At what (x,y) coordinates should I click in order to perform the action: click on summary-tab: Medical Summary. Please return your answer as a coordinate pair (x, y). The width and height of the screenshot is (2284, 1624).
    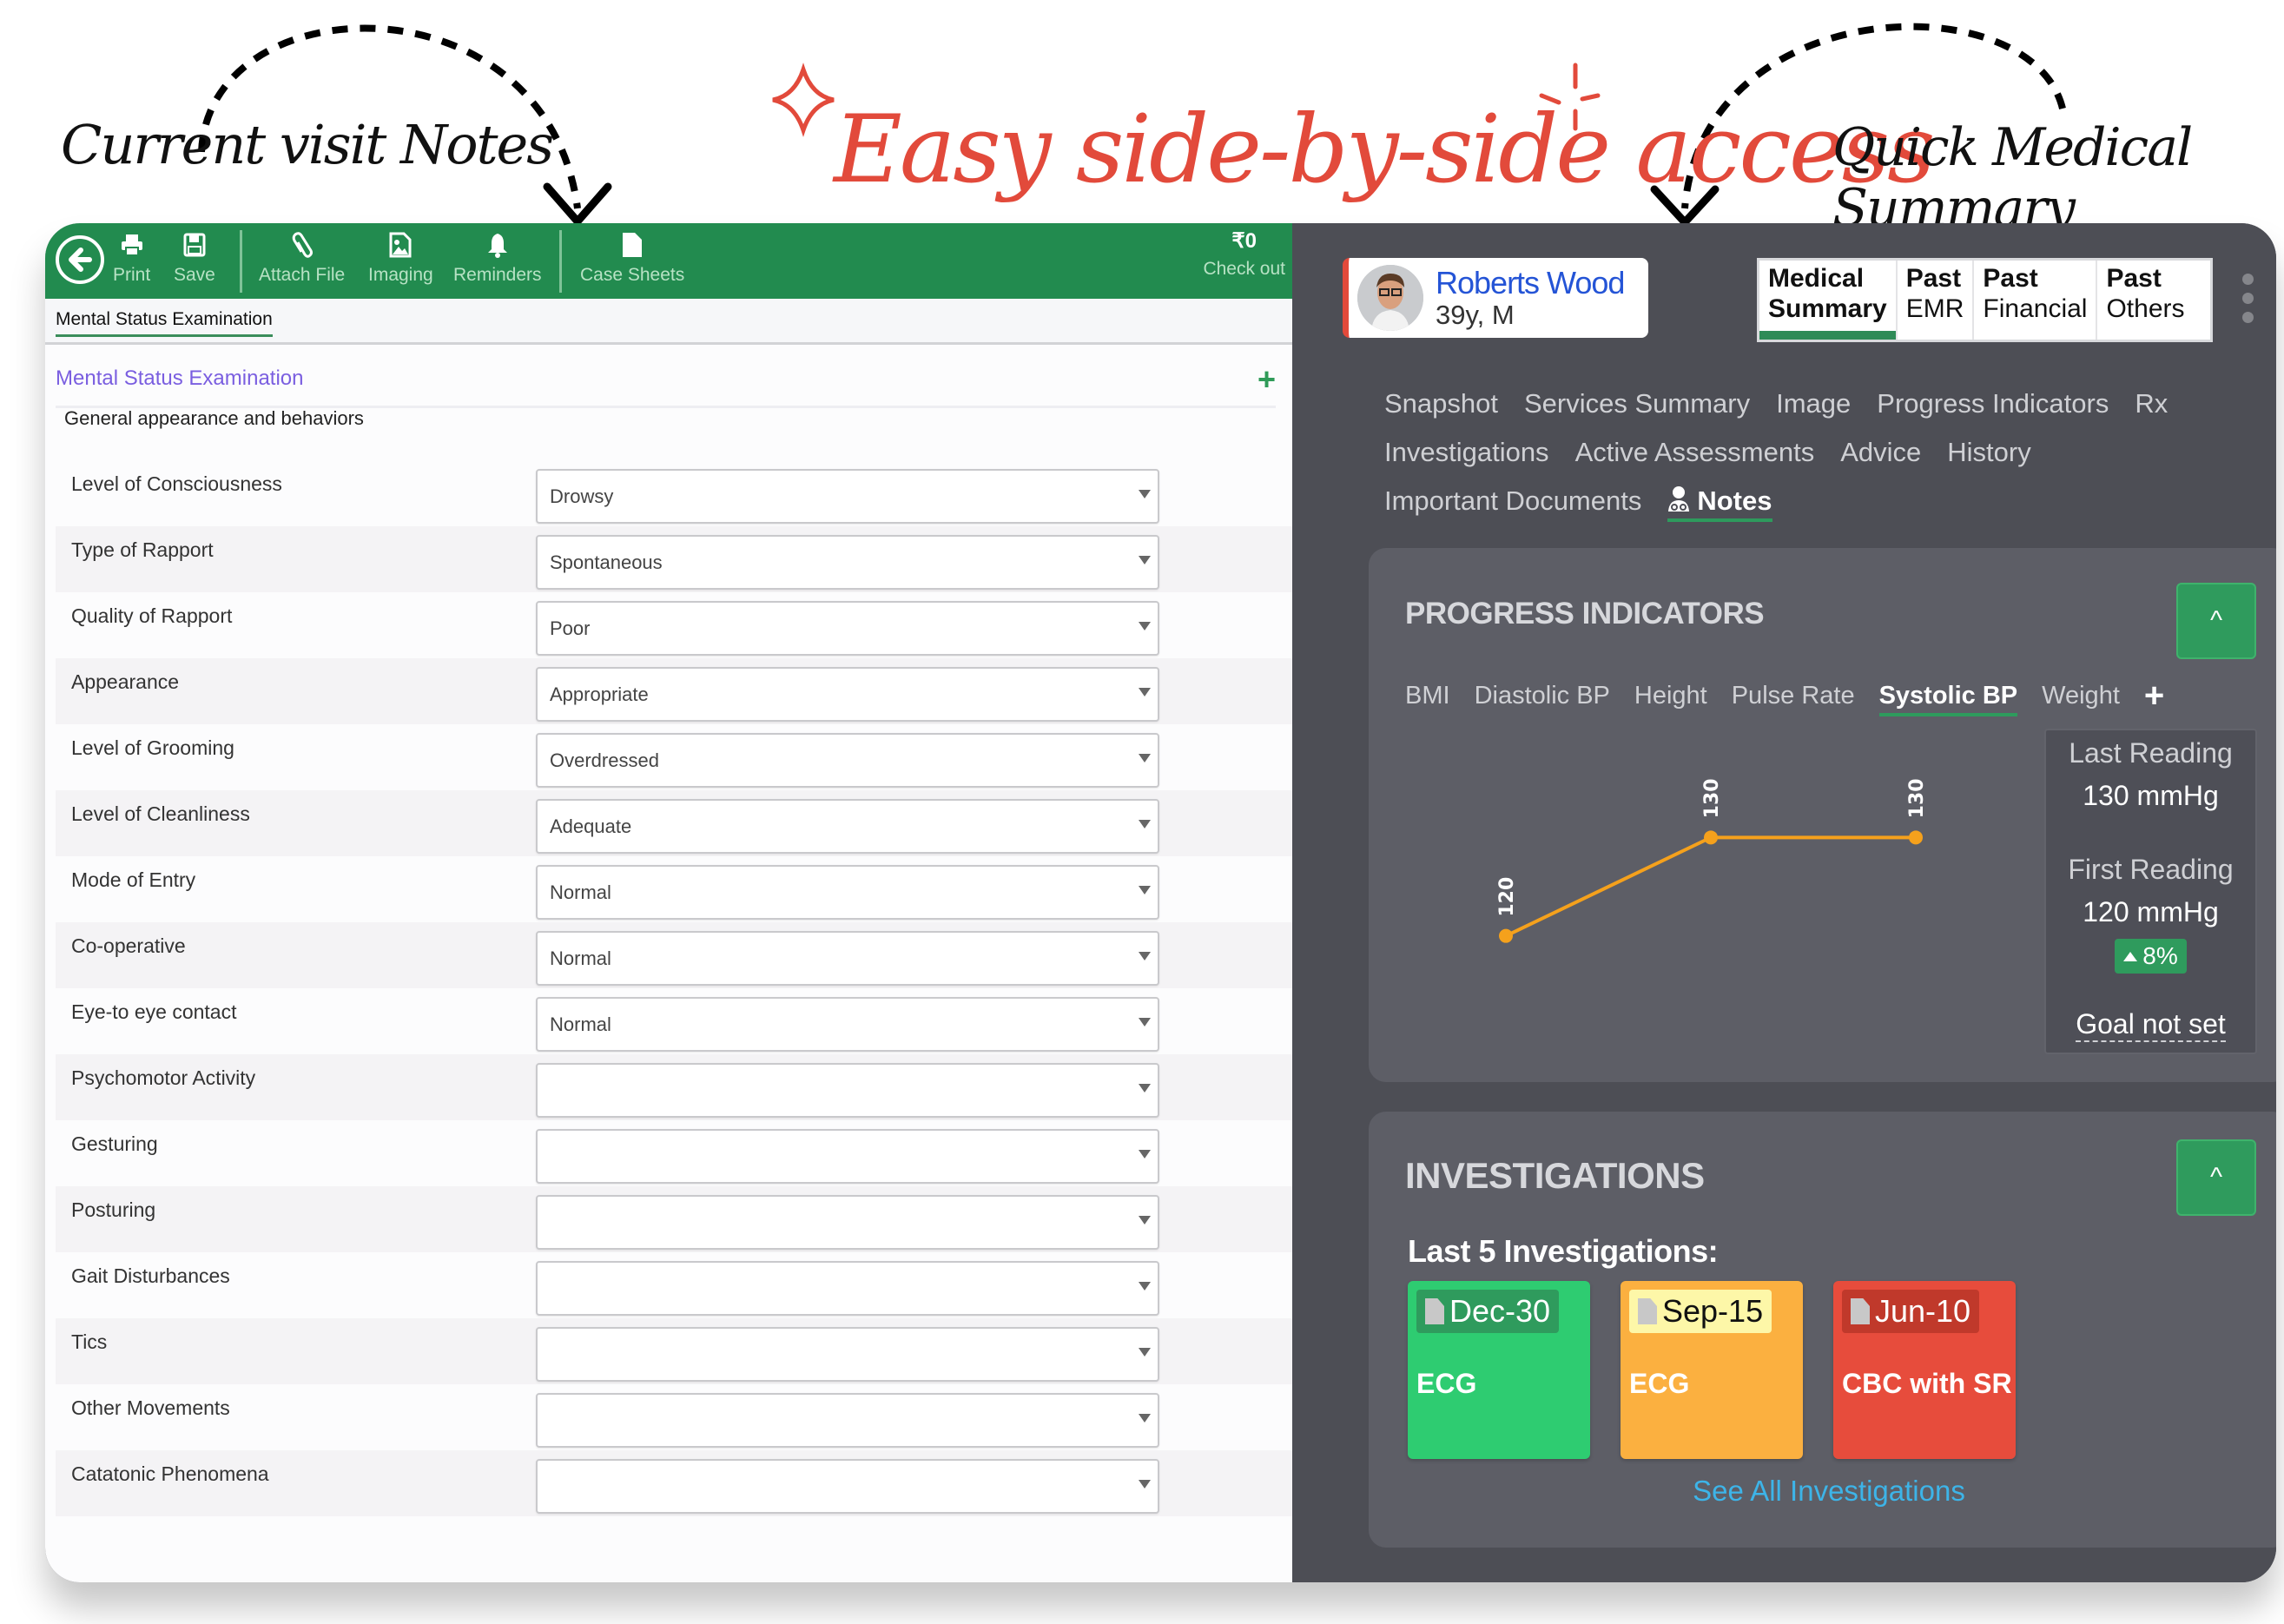
    Looking at the image, I should click on (1828, 300).